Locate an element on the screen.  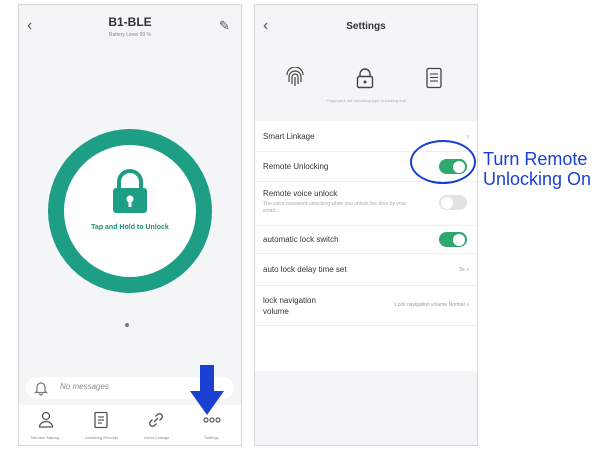
link-icon is located at coordinates (156, 420).